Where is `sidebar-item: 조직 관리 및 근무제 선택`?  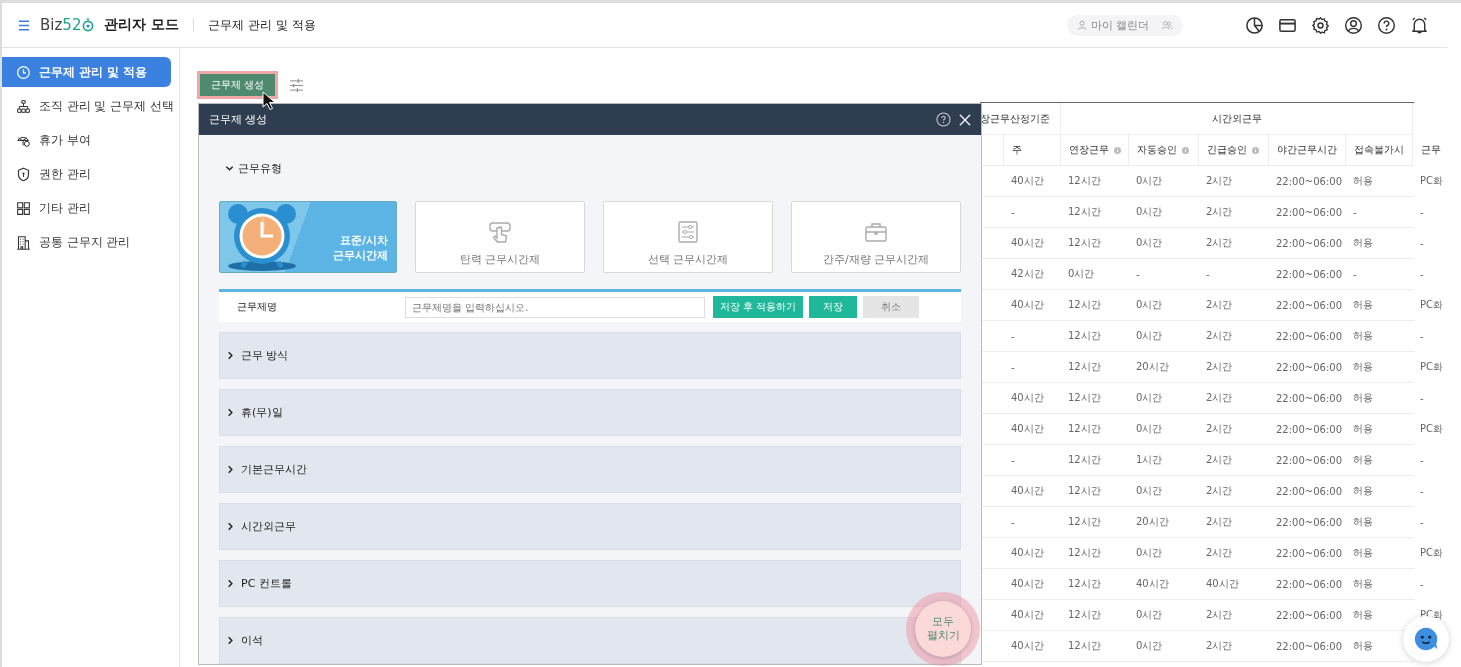 sidebar-item: 조직 관리 및 근무제 선택 is located at coordinates (86, 106).